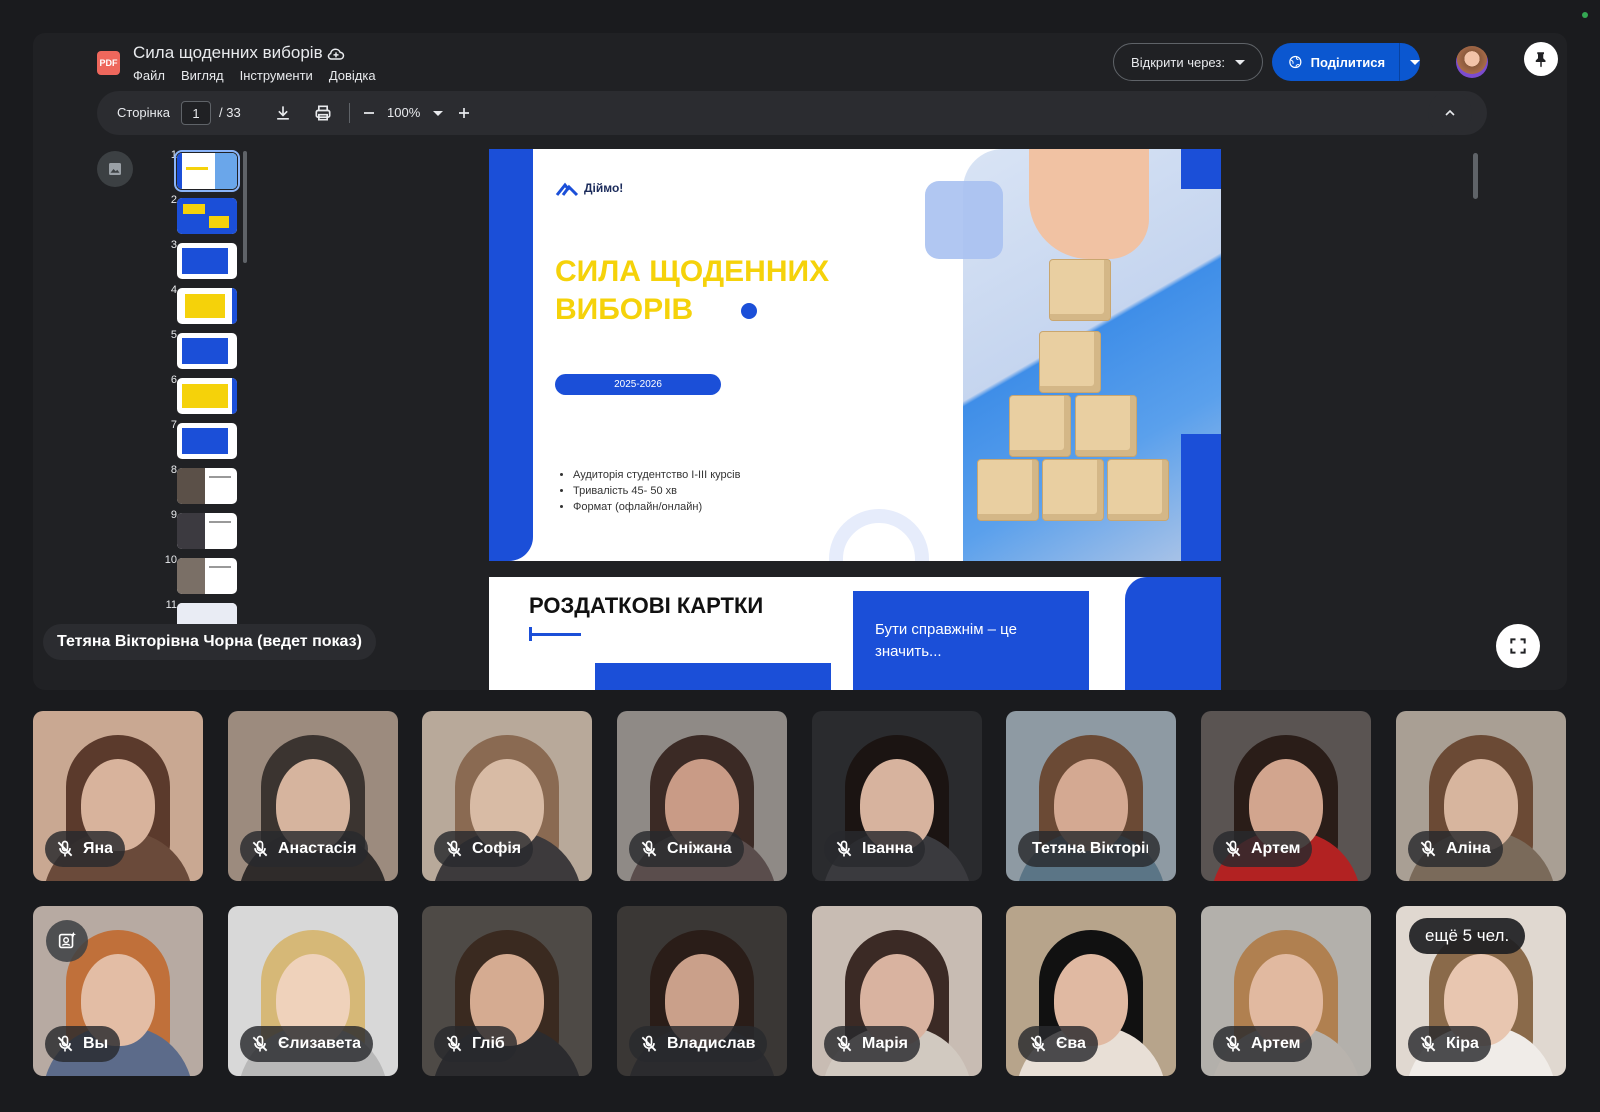 This screenshot has width=1600, height=1112. I want to click on thumbnail-scrollbar, so click(245, 207).